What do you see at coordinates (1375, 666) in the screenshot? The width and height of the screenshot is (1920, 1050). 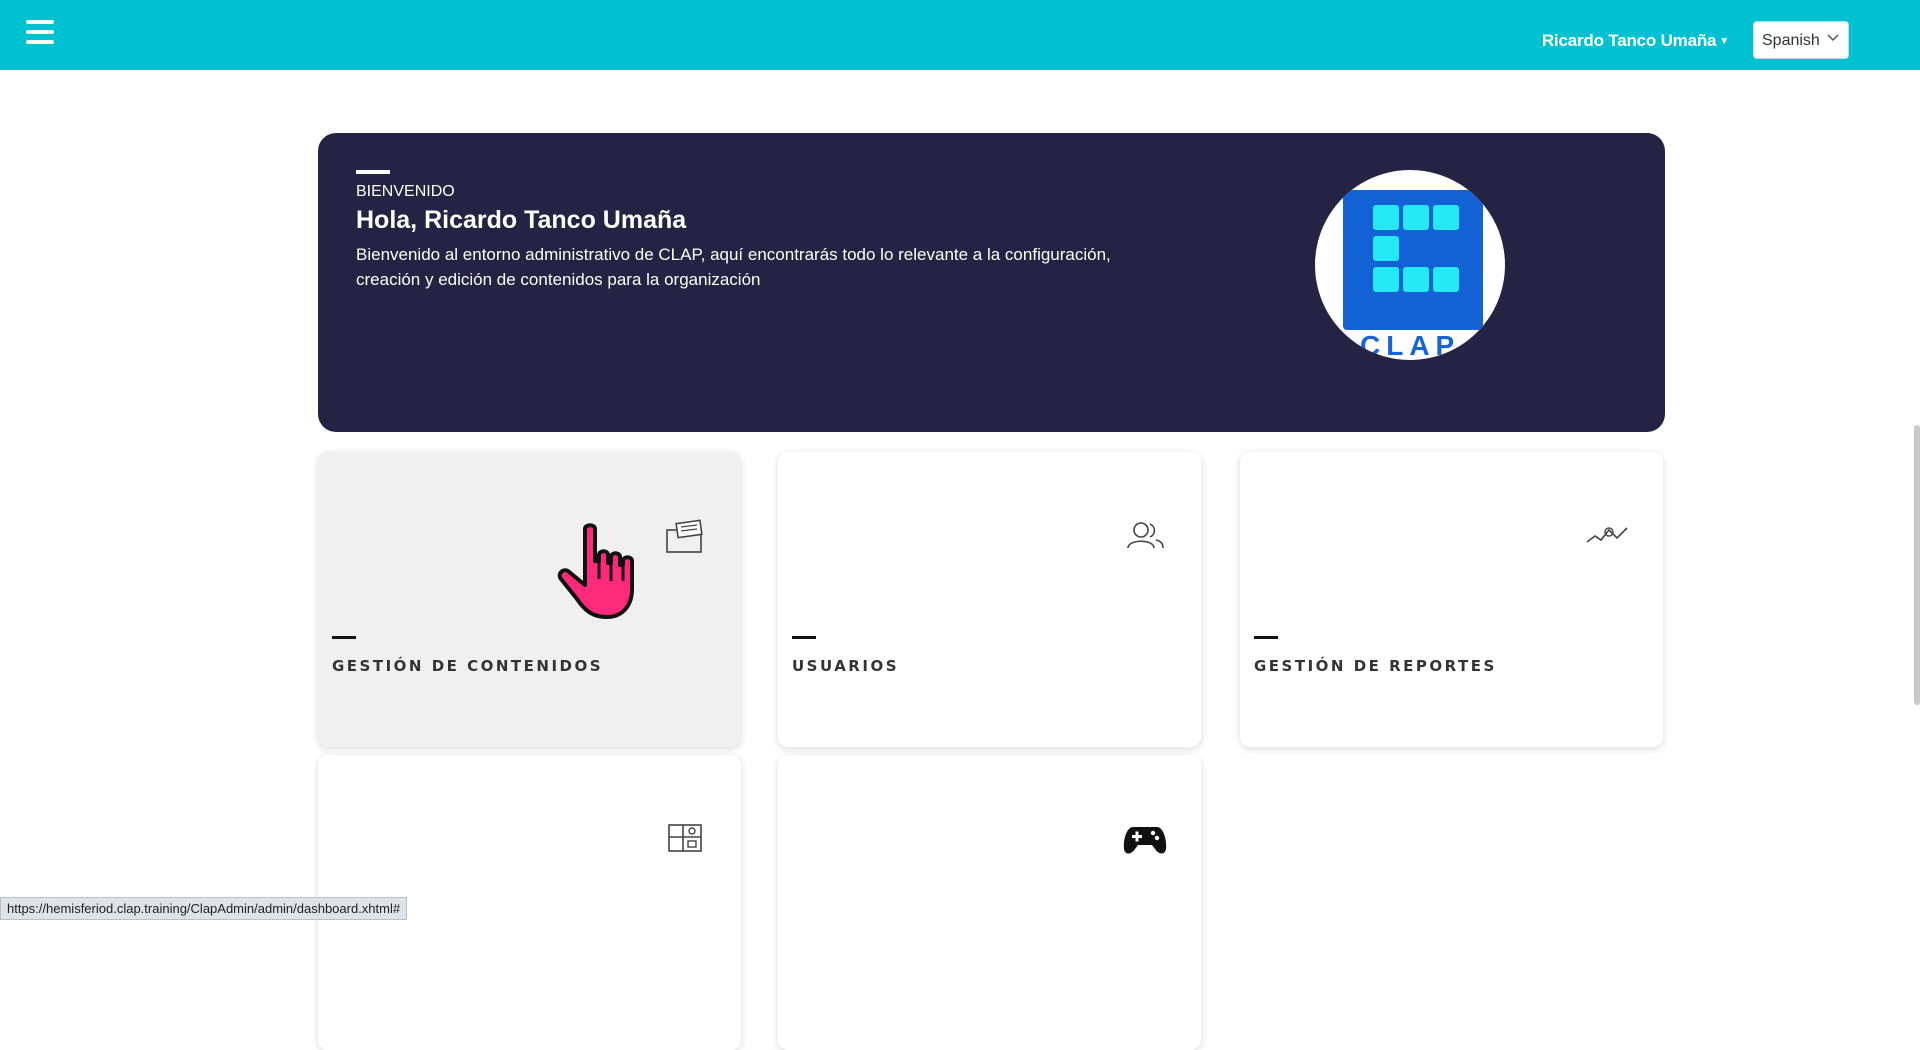 I see `card-label: GESTIÓN DE REPORTES` at bounding box center [1375, 666].